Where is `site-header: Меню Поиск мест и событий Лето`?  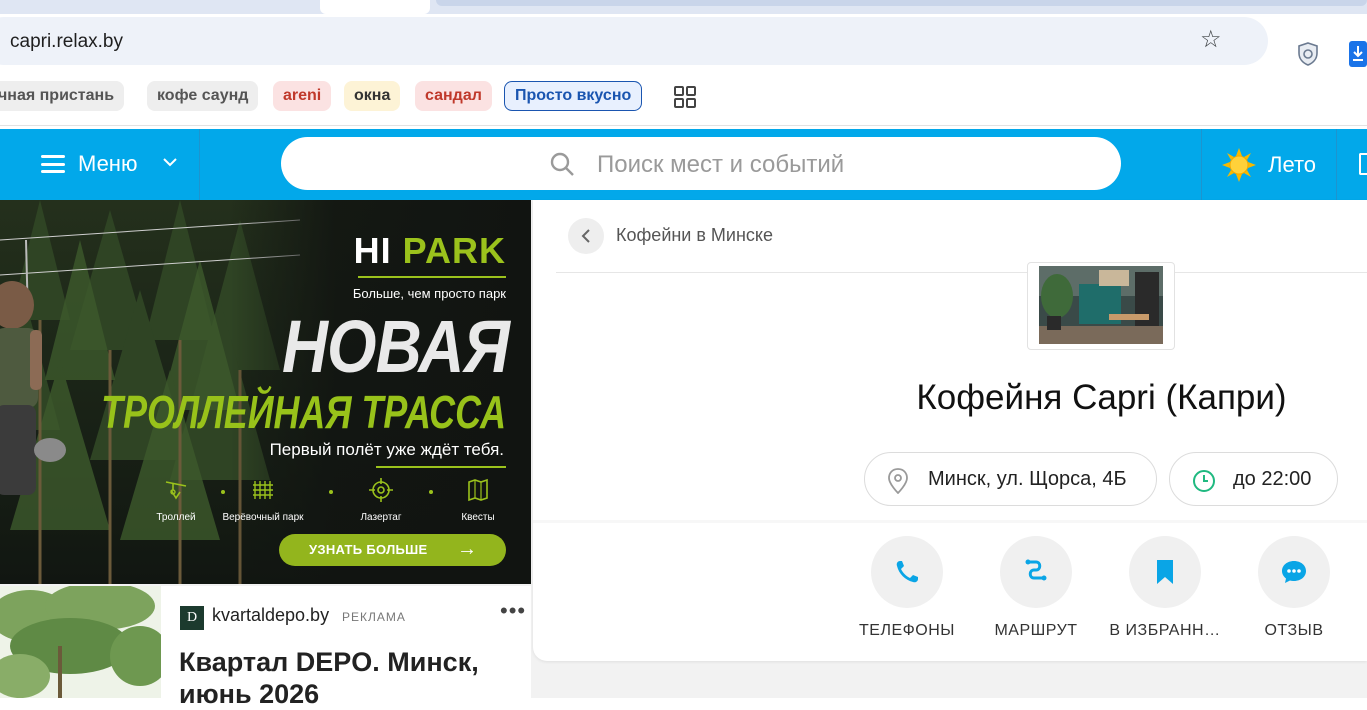 site-header: Меню Поиск мест и событий Лето is located at coordinates (683, 164).